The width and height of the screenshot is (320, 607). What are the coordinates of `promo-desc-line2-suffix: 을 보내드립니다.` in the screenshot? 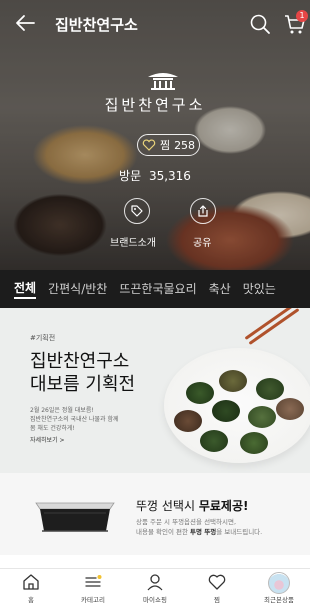 It's located at (239, 532).